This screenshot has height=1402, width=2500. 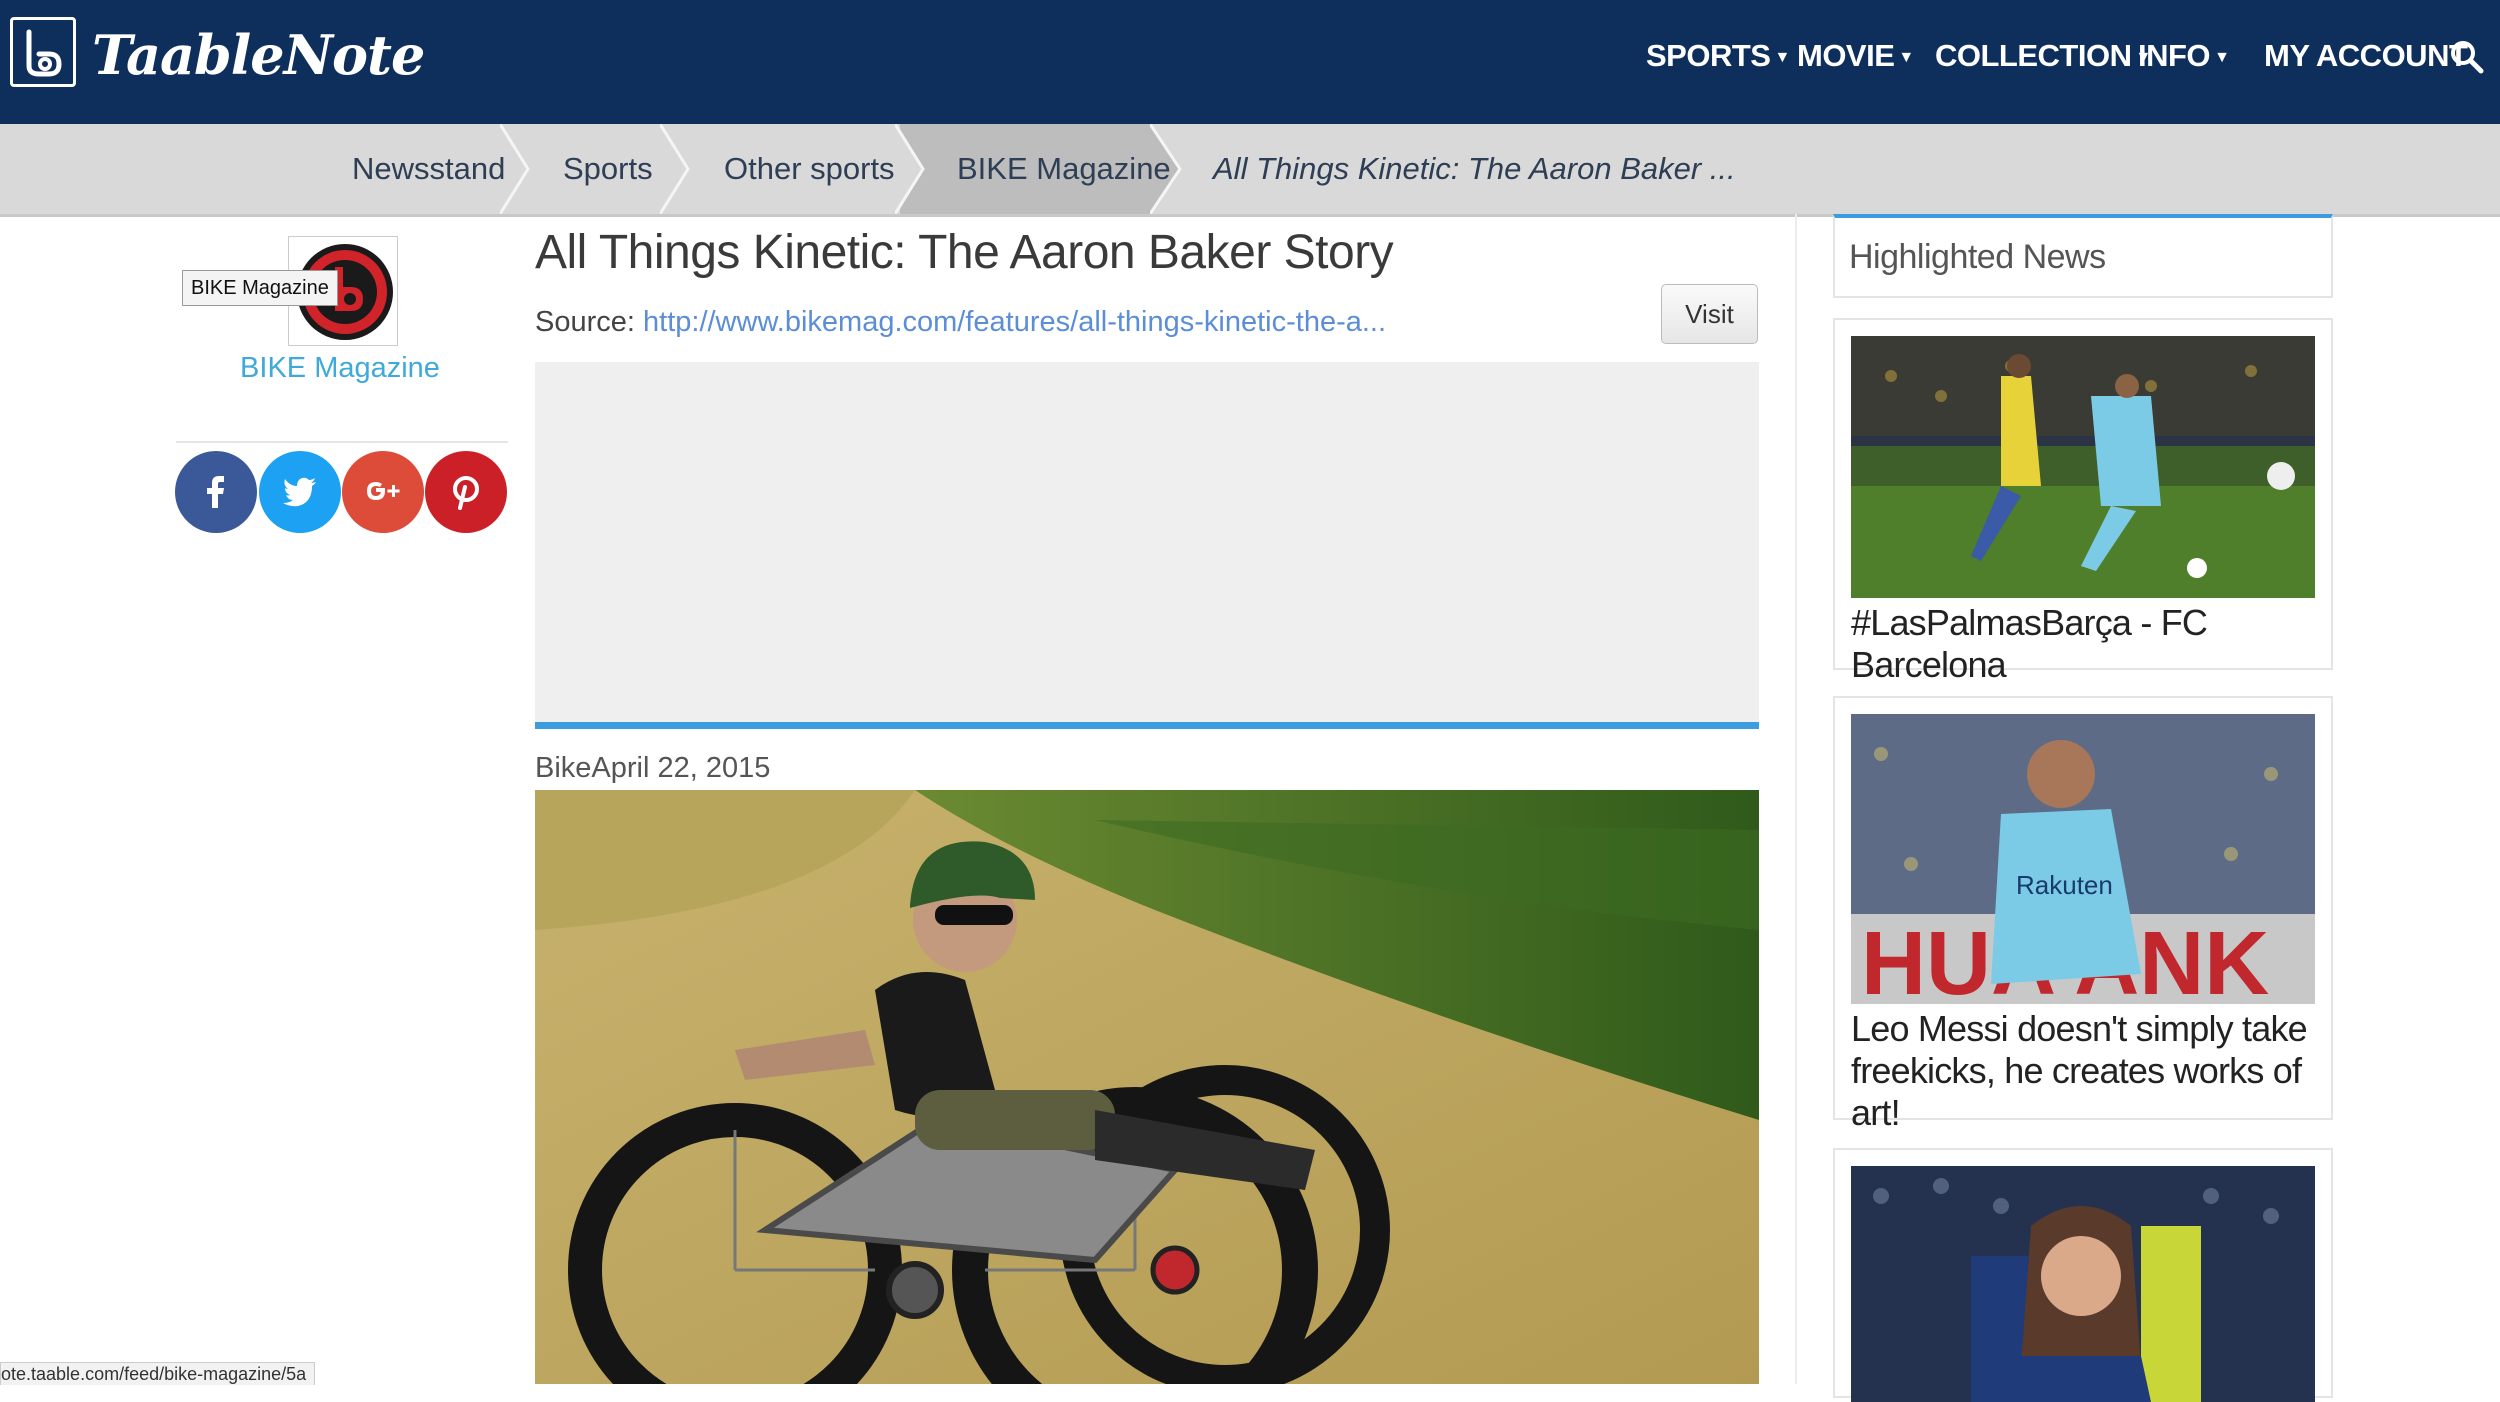 I want to click on source-name-link: BIKE Magazine, so click(x=340, y=368).